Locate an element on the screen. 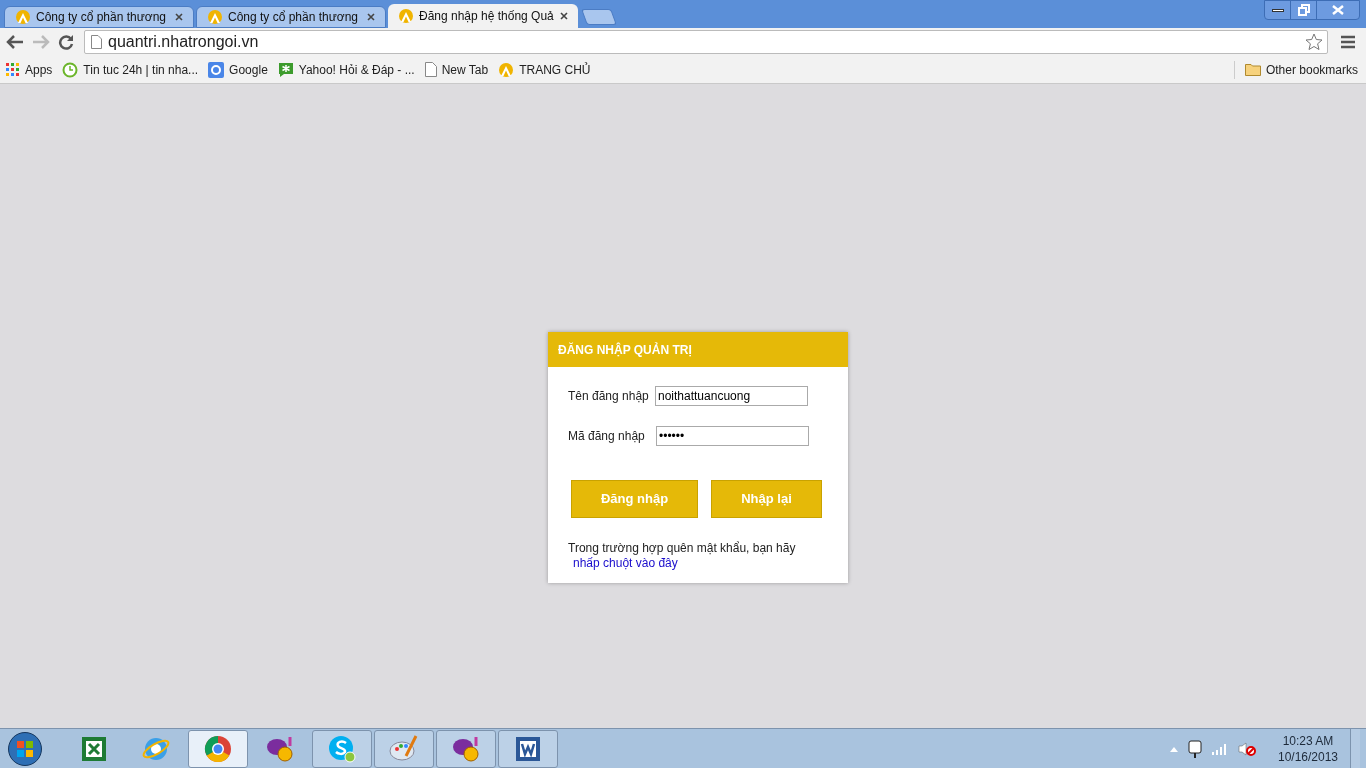  ring-tile-icon is located at coordinates (216, 69).